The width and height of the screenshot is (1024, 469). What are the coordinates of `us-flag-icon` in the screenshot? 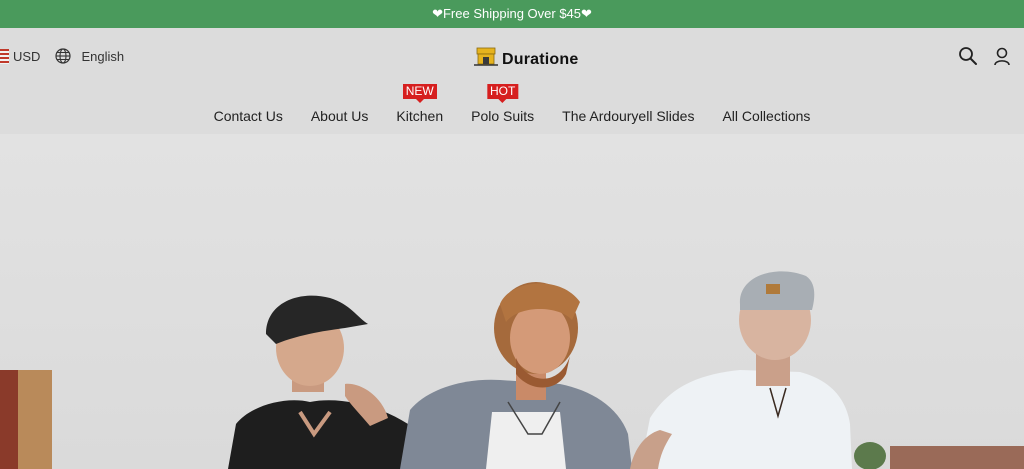 It's located at (4, 56).